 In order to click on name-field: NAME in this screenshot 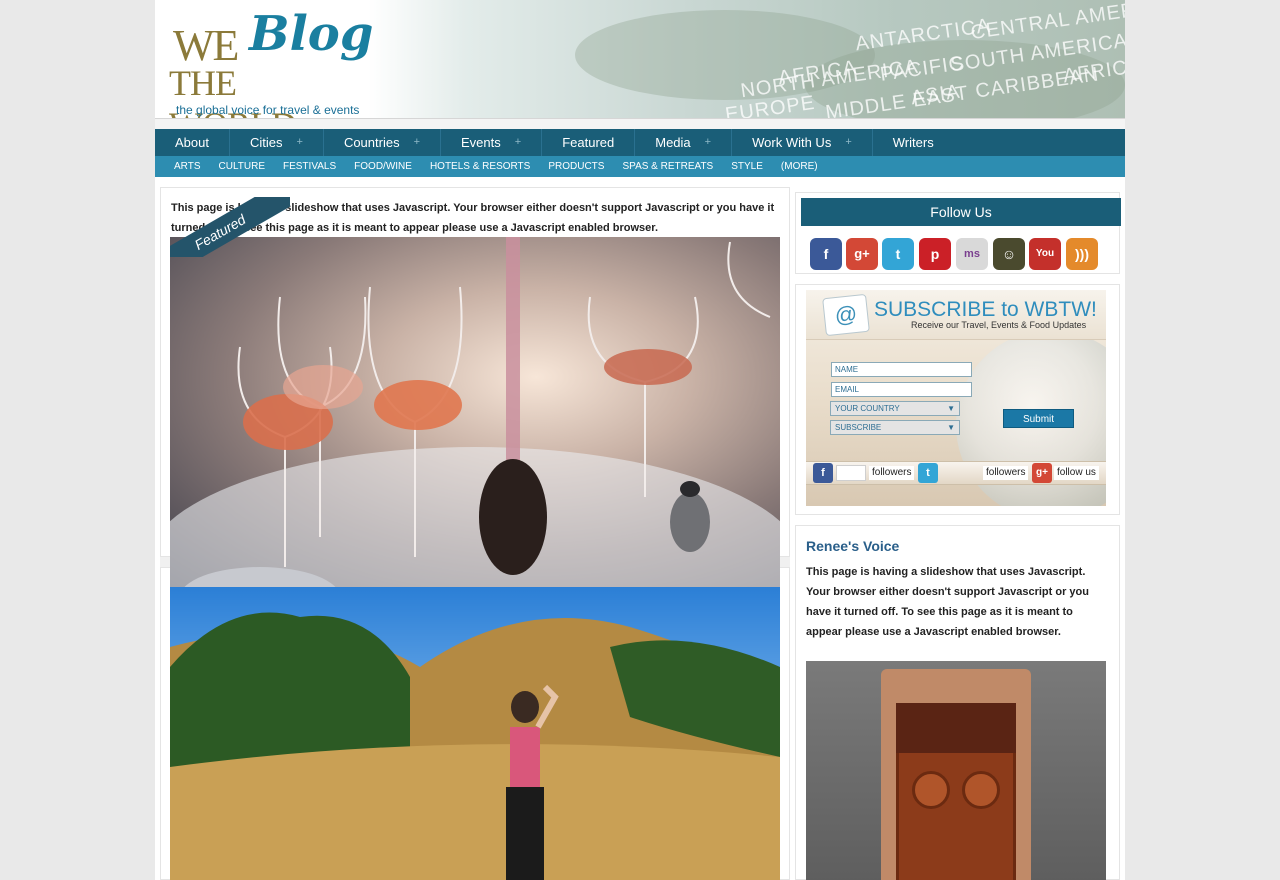, I will do `click(901, 369)`.